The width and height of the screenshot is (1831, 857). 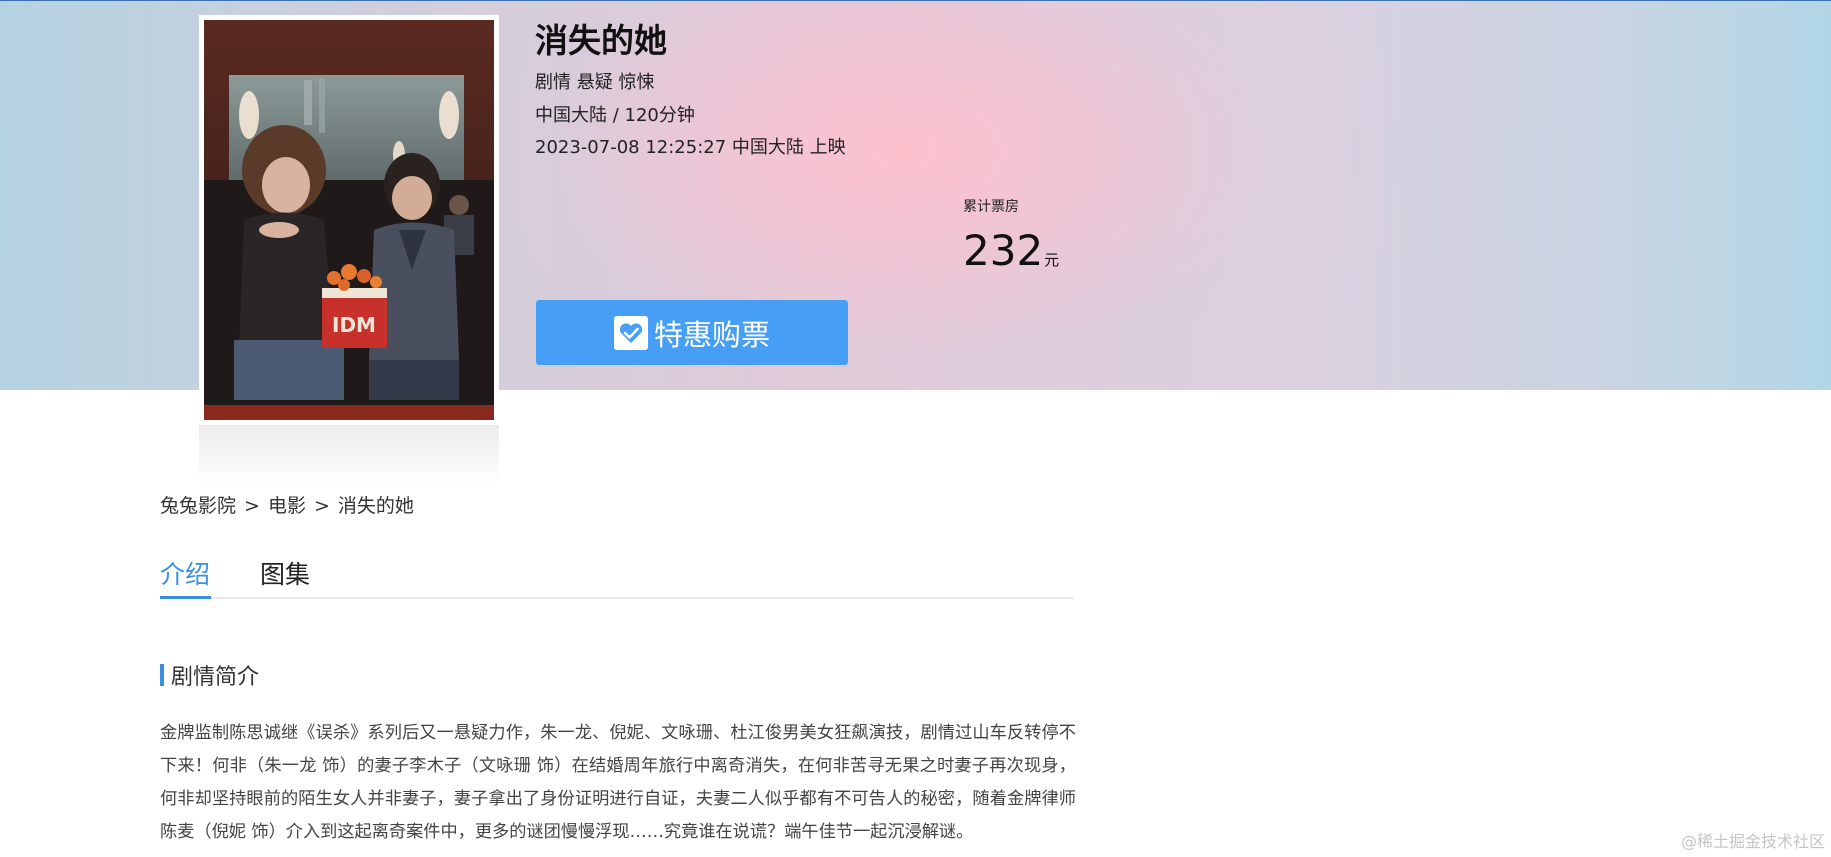 I want to click on svg-text: IDM, so click(x=354, y=325).